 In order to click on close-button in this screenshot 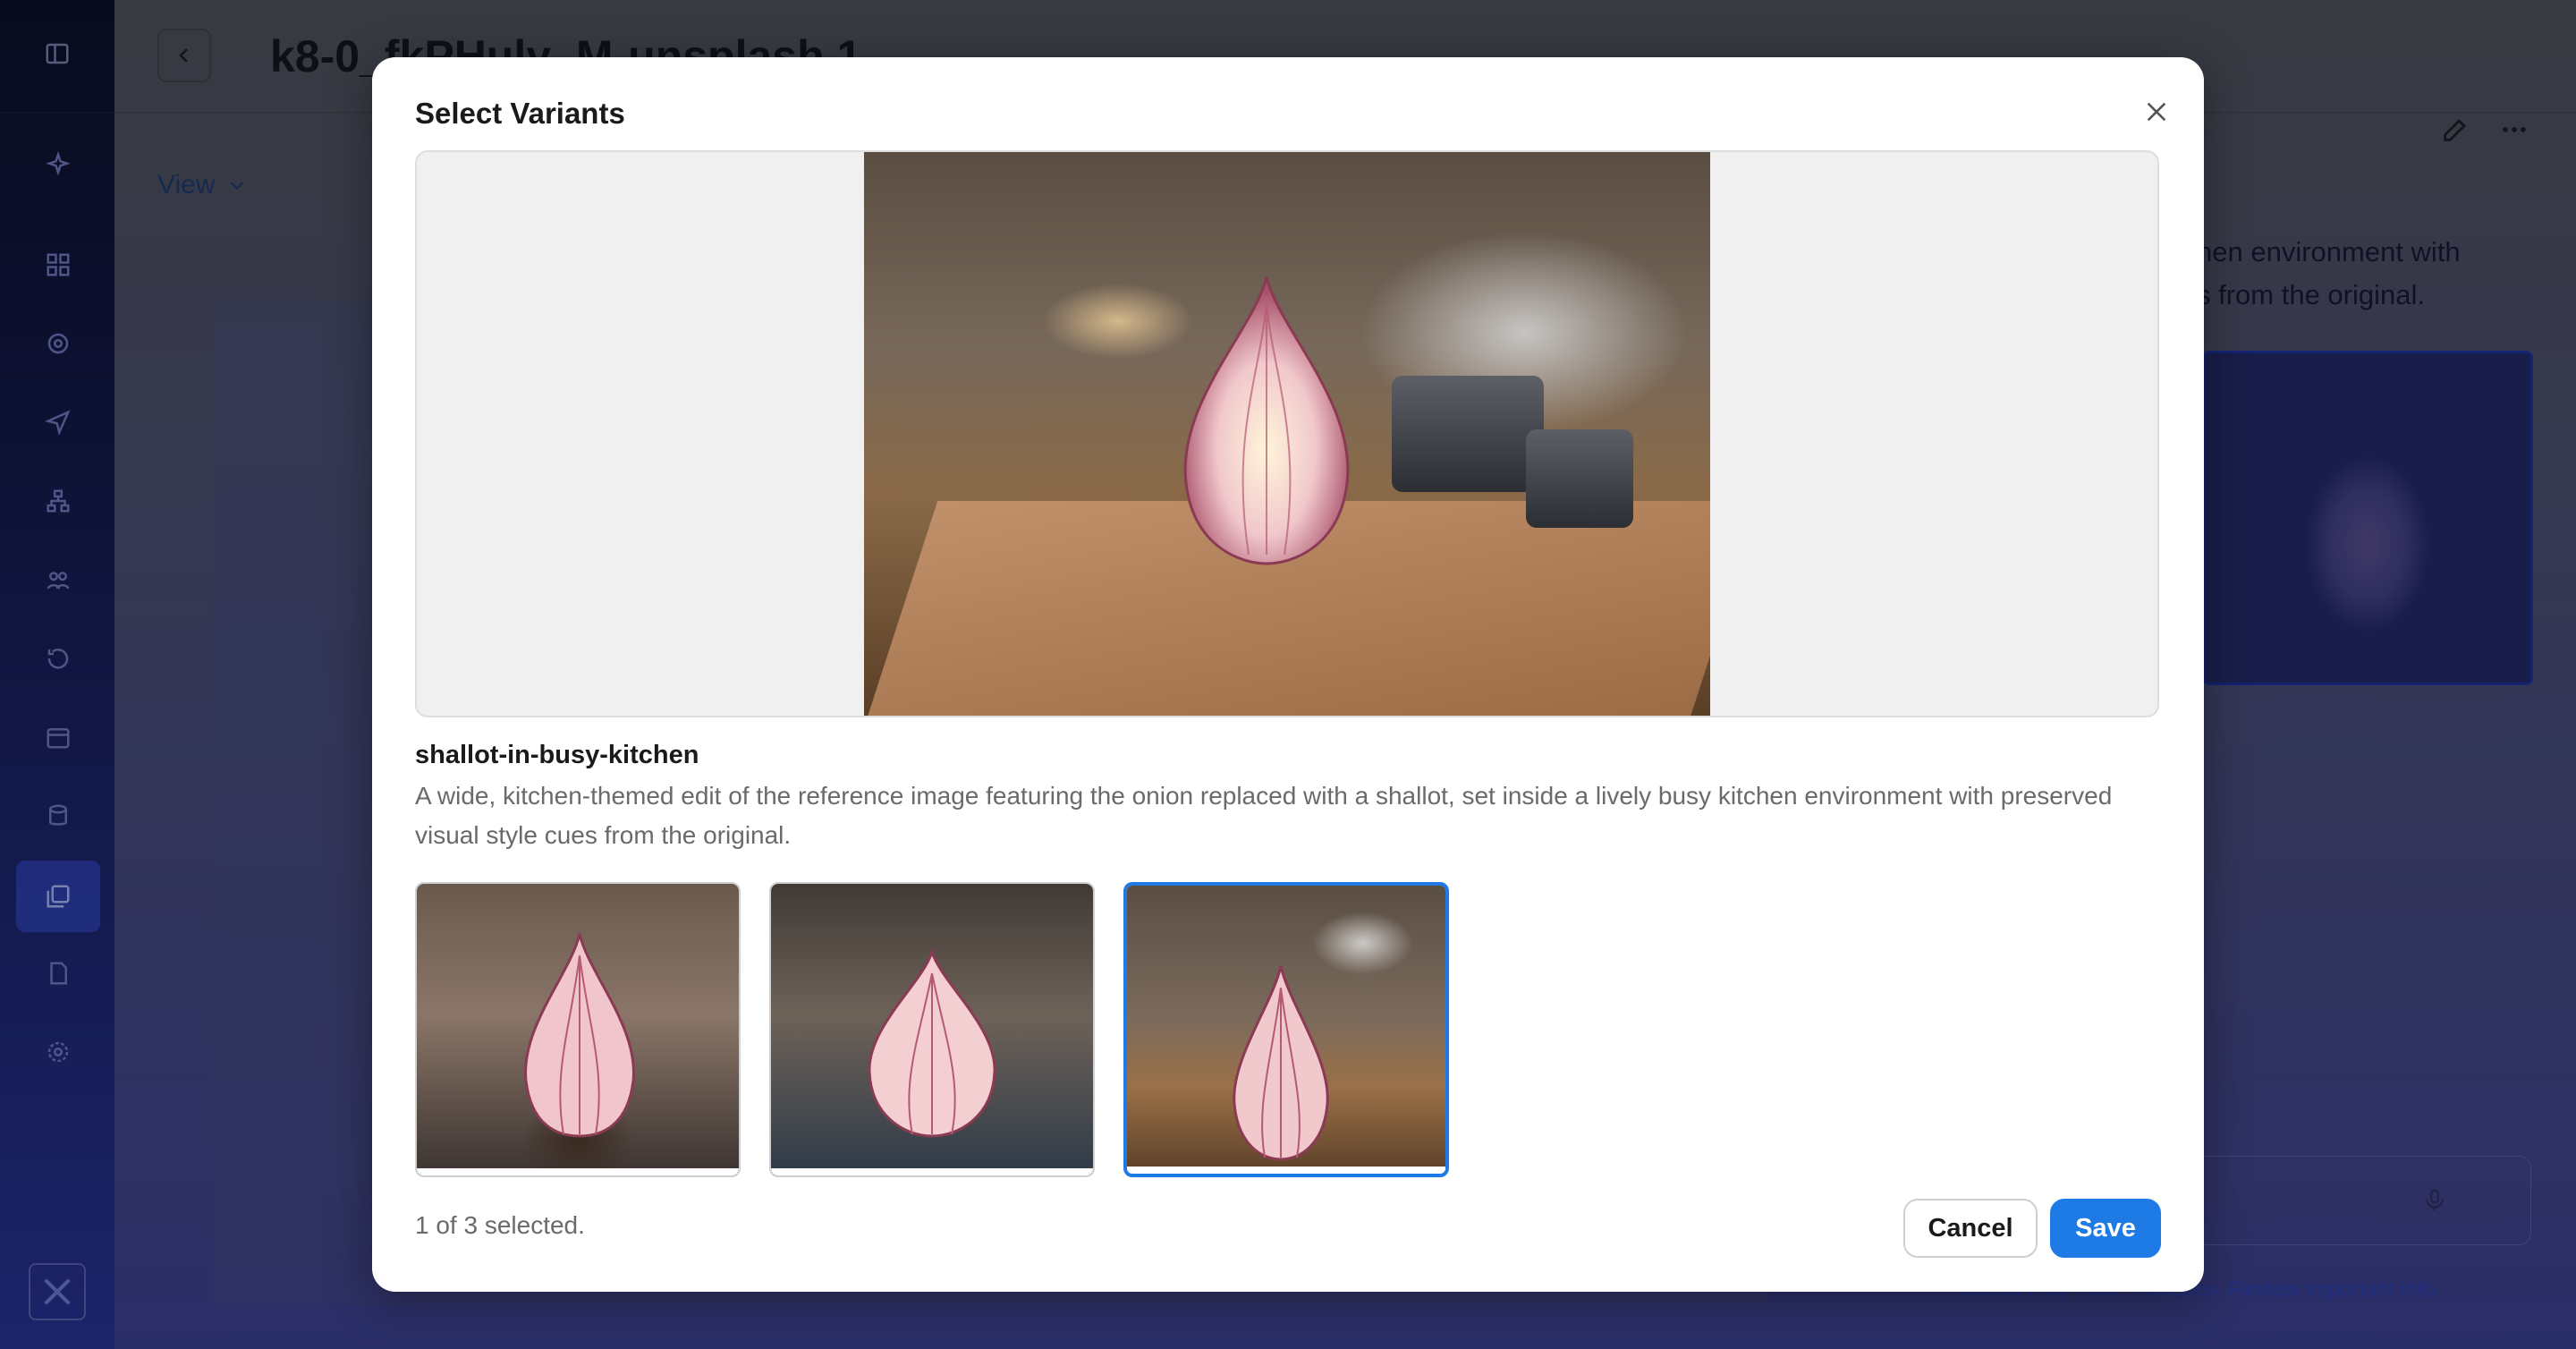, I will do `click(2156, 111)`.